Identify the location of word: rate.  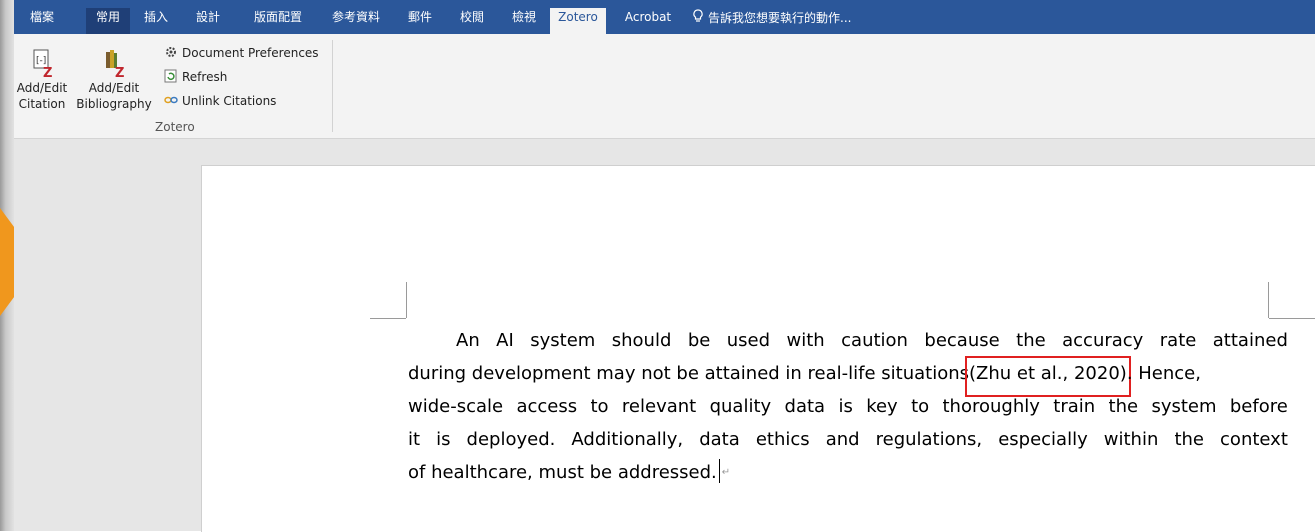
(1178, 340).